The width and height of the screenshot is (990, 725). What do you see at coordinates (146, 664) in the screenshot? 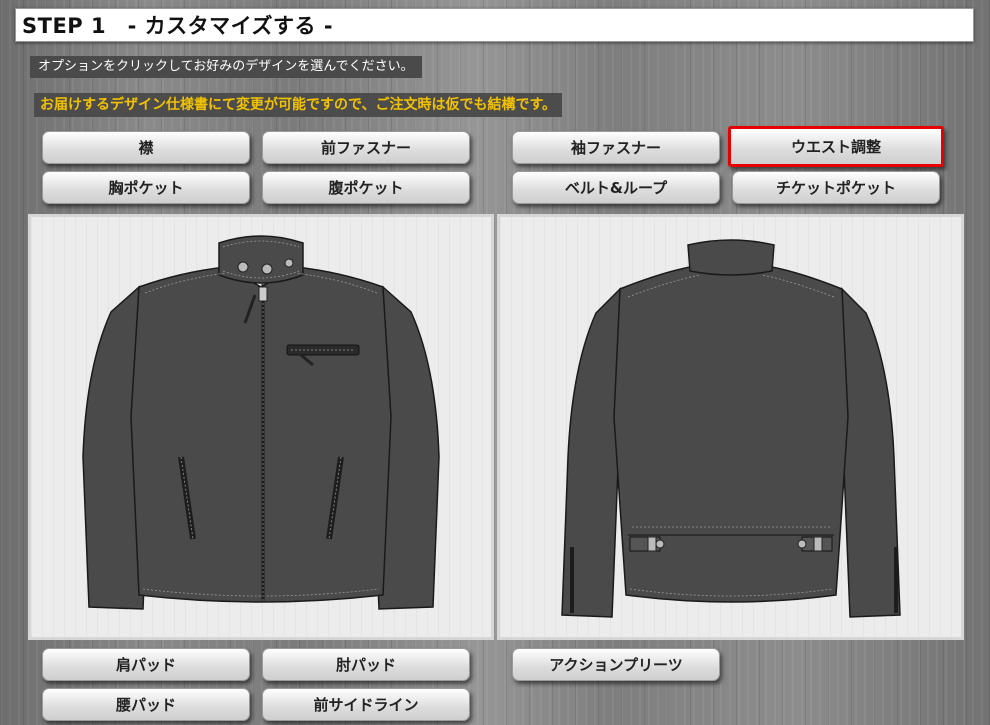
I see `option-shoulder-pad-button: 肩パッド` at bounding box center [146, 664].